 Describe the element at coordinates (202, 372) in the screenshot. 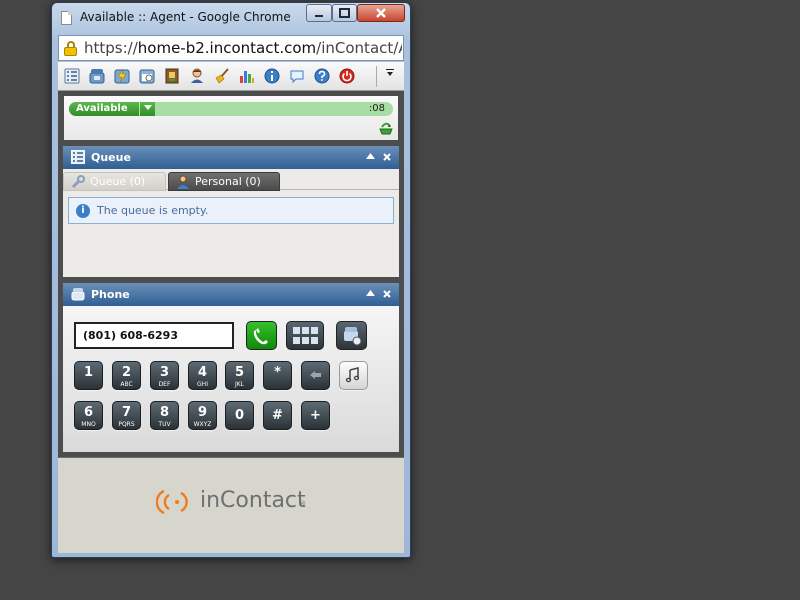

I see `key-digit: 4` at that location.